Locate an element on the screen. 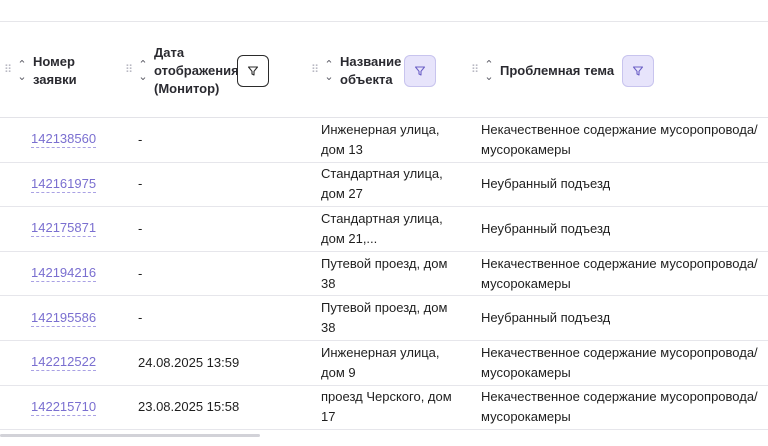  filter-button-topic is located at coordinates (638, 70).